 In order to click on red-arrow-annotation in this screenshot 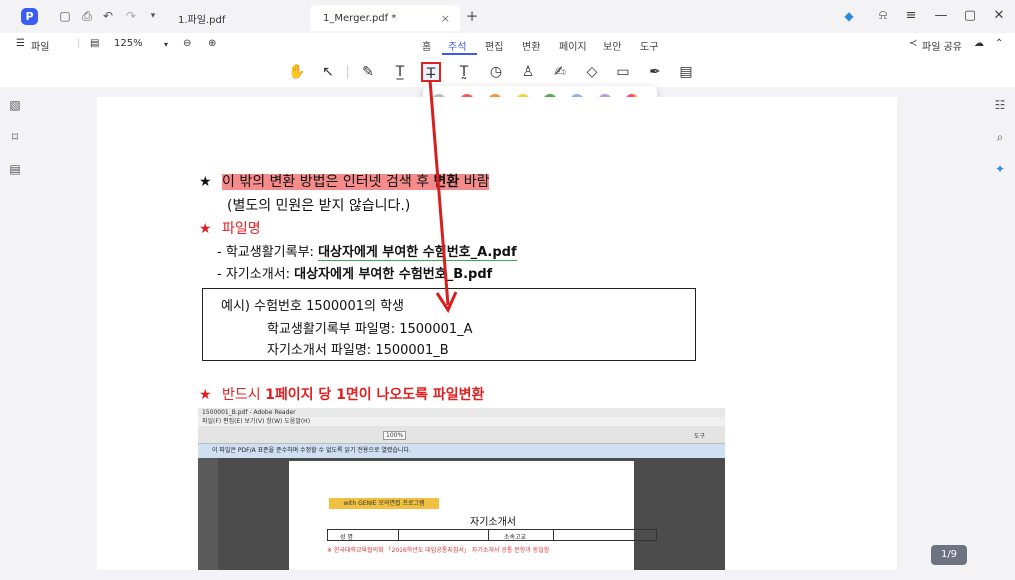, I will do `click(443, 196)`.